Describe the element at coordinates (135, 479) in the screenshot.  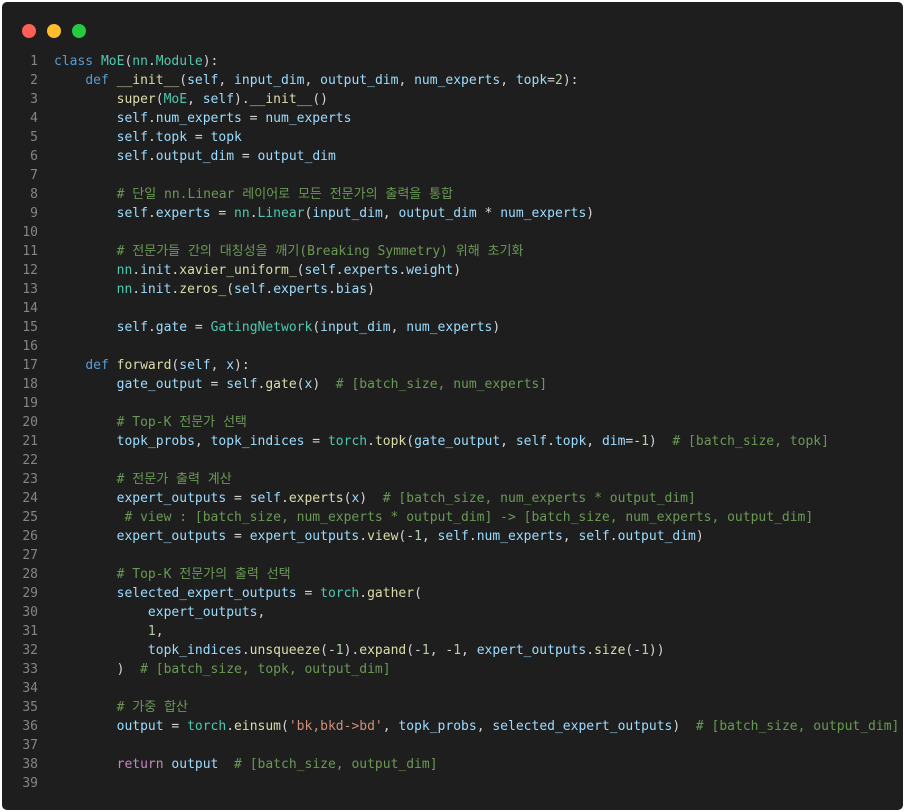
I see `code-text: # 전문가 출력 계산` at that location.